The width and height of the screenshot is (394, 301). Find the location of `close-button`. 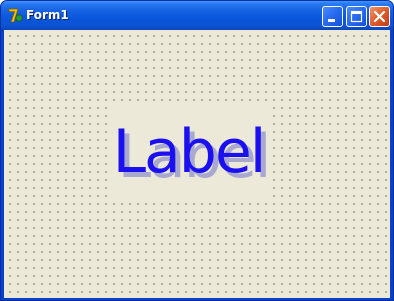

close-button is located at coordinates (379, 16).